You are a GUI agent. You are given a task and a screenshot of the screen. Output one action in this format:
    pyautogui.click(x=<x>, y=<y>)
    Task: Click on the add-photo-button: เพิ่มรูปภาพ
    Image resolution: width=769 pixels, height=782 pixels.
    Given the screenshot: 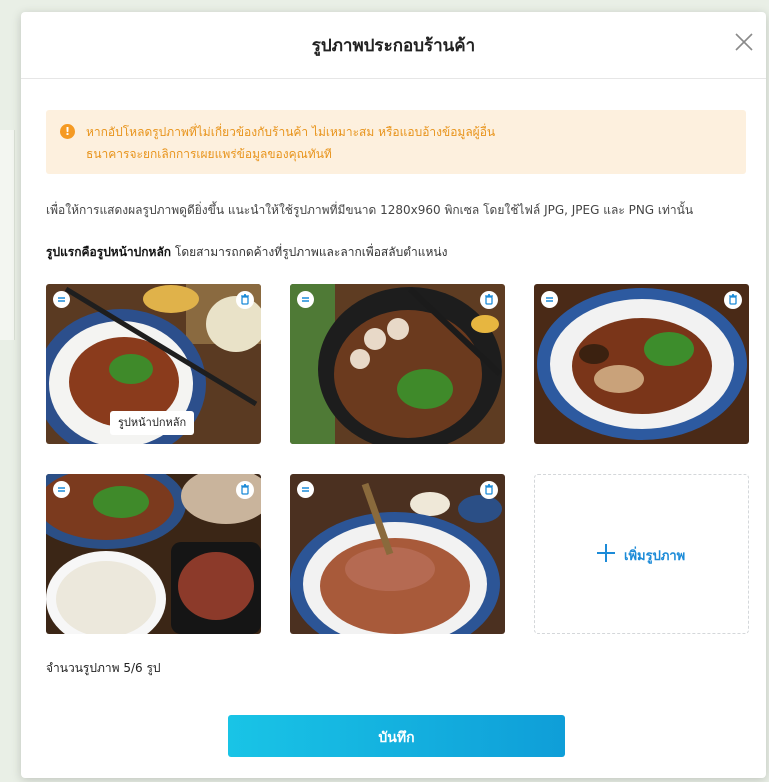 What is the action you would take?
    pyautogui.click(x=641, y=554)
    